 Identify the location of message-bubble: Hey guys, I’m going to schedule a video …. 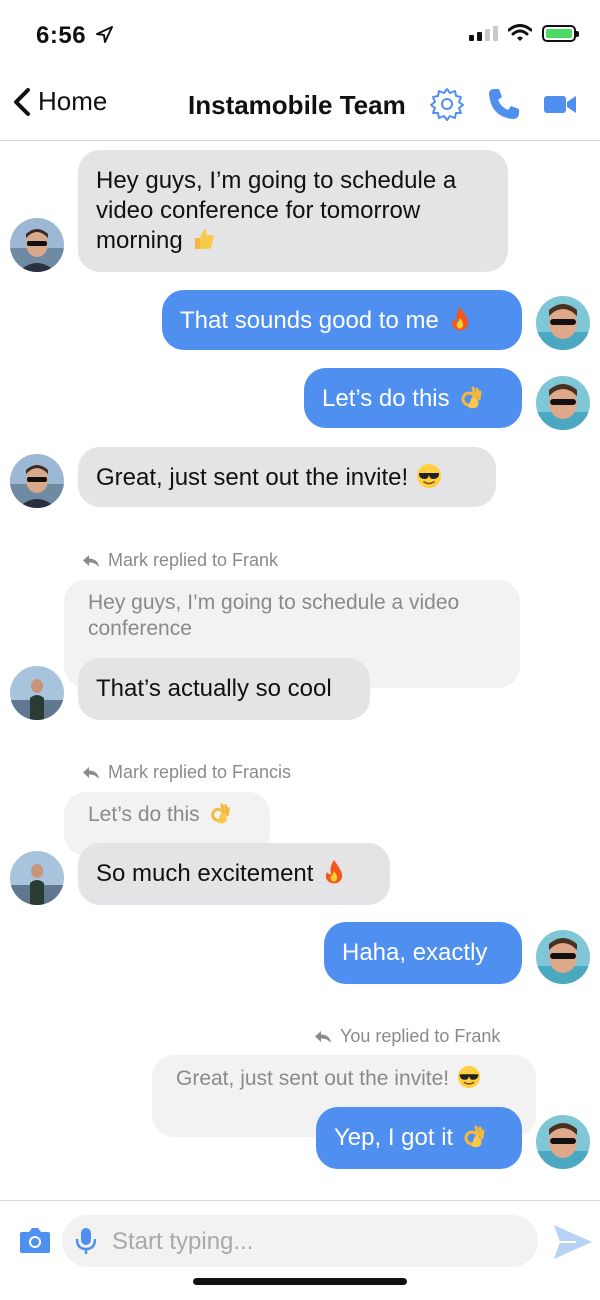
(293, 211).